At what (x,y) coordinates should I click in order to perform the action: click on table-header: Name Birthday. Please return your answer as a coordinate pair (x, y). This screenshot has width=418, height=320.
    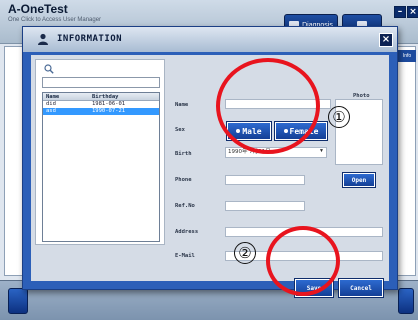
    Looking at the image, I should click on (101, 97).